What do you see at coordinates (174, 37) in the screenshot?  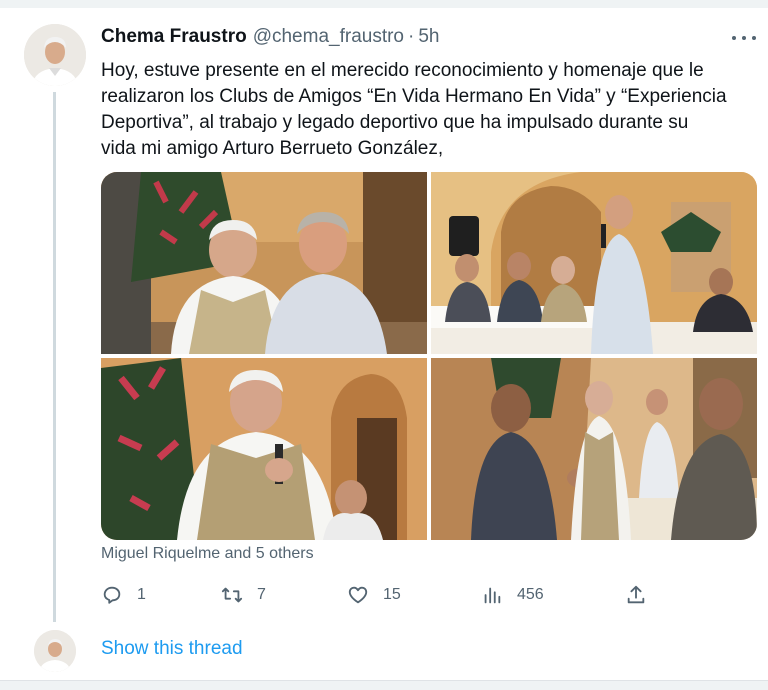 I see `author-name: Chema Fraustro` at bounding box center [174, 37].